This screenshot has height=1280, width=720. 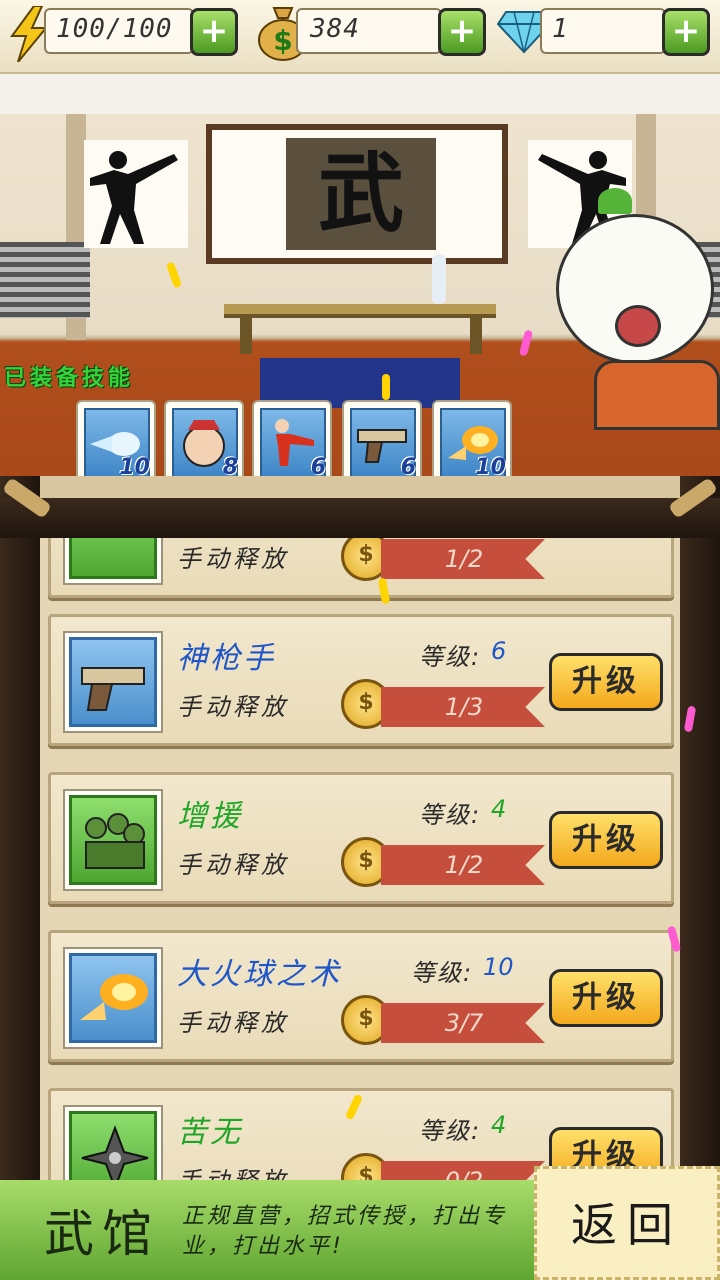 I want to click on mascot-body, so click(x=657, y=395).